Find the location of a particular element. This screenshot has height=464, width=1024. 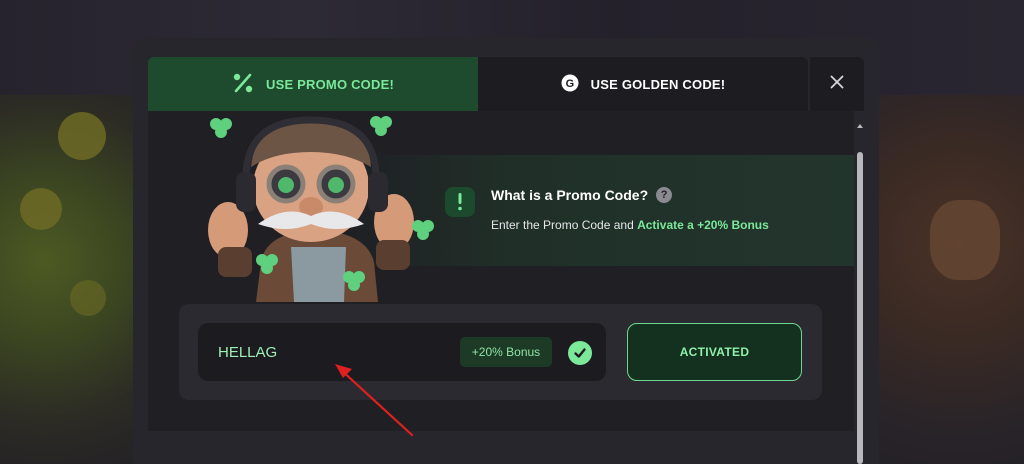

golden-coin-icon: G is located at coordinates (570, 84).